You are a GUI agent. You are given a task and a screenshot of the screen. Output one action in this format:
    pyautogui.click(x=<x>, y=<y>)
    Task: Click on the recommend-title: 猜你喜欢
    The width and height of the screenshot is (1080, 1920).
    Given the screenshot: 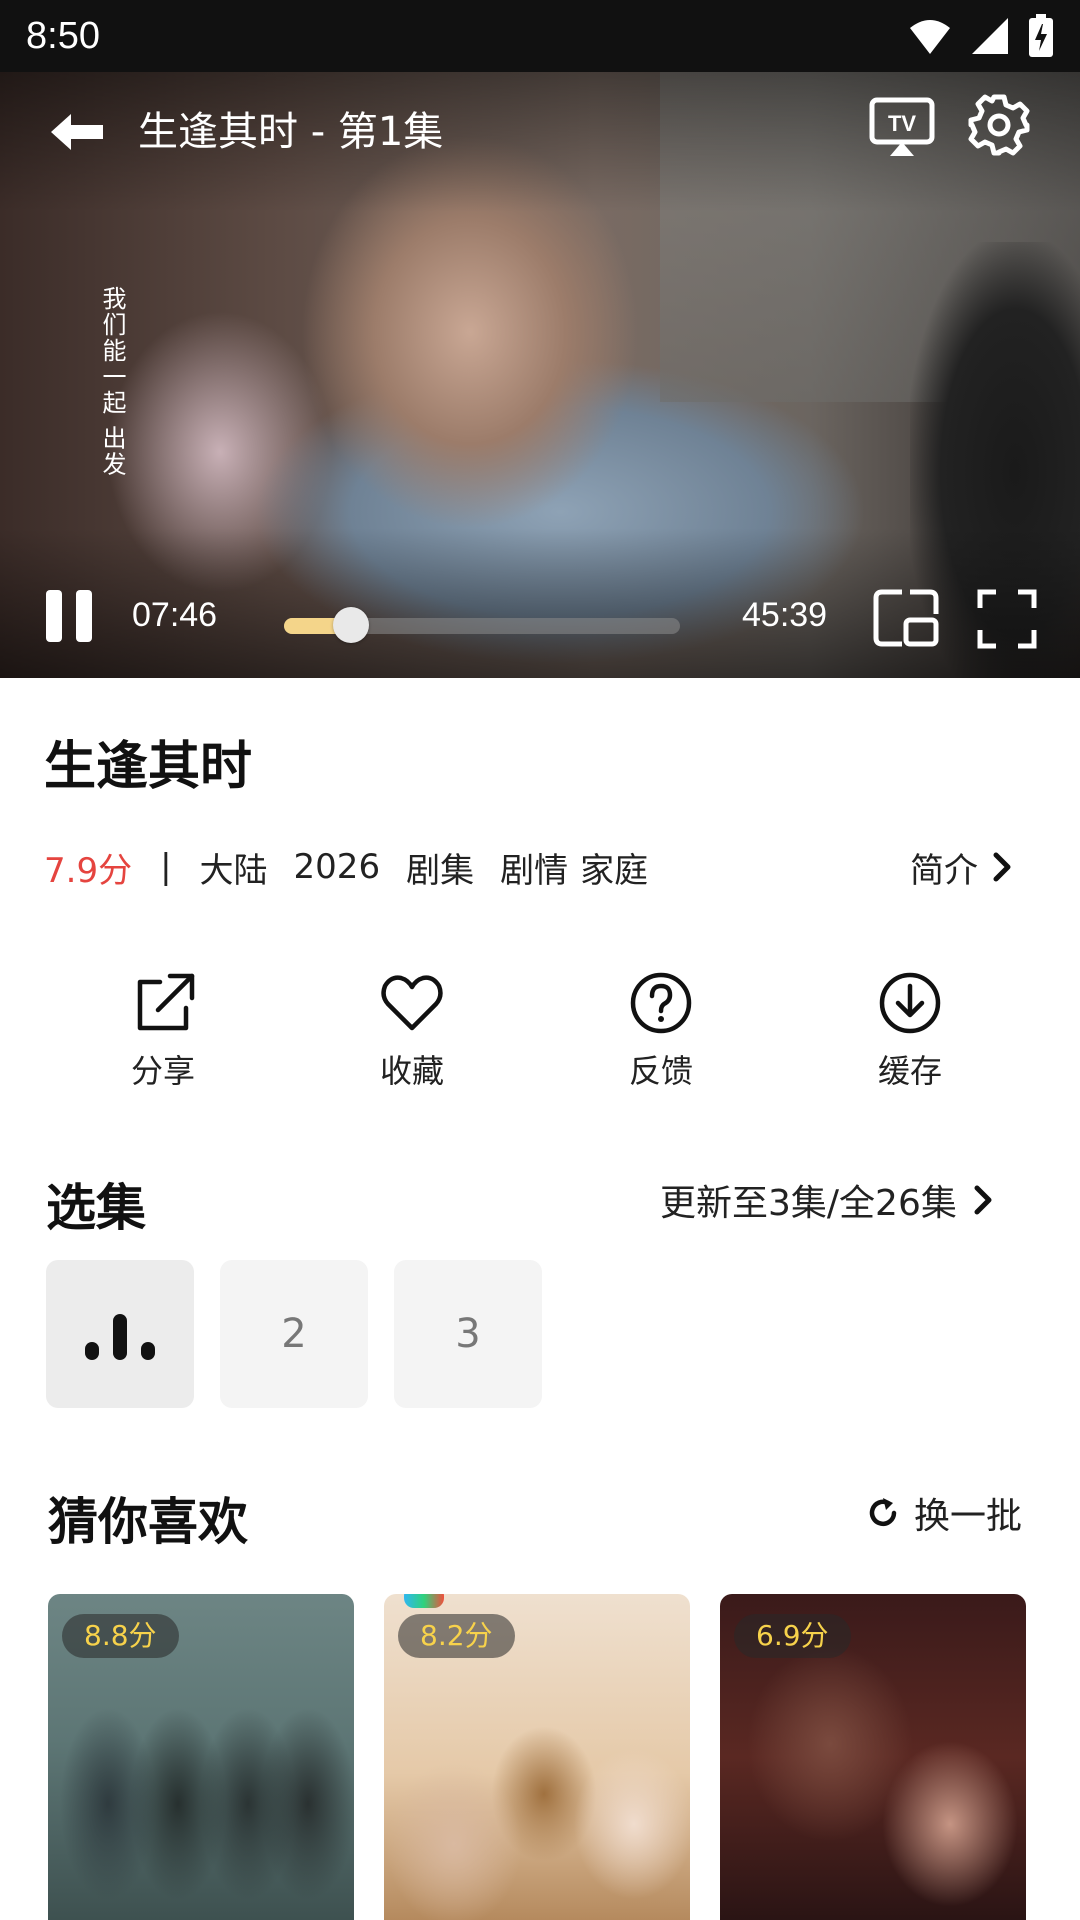 What is the action you would take?
    pyautogui.click(x=148, y=1522)
    